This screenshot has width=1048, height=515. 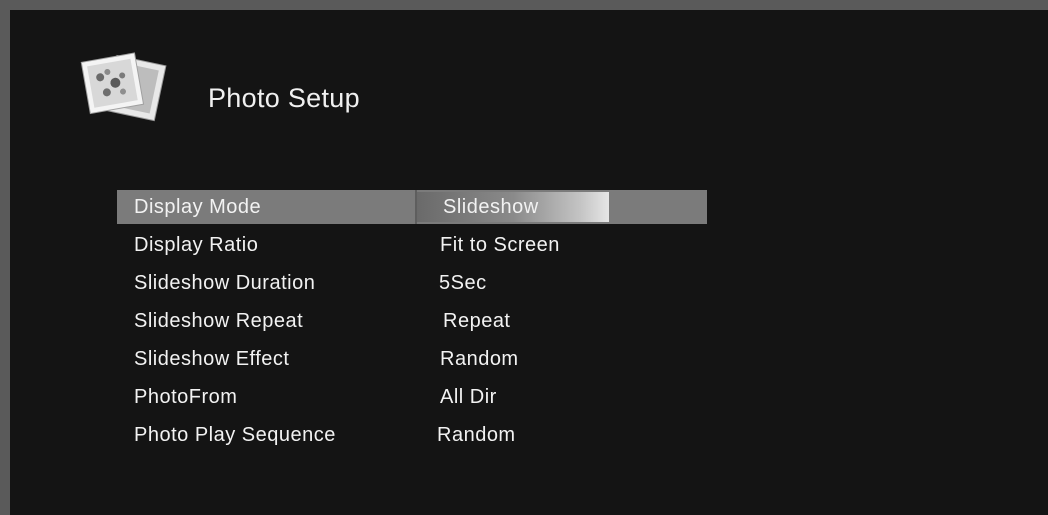 What do you see at coordinates (500, 245) in the screenshot?
I see `setting-value: Fit to Screen` at bounding box center [500, 245].